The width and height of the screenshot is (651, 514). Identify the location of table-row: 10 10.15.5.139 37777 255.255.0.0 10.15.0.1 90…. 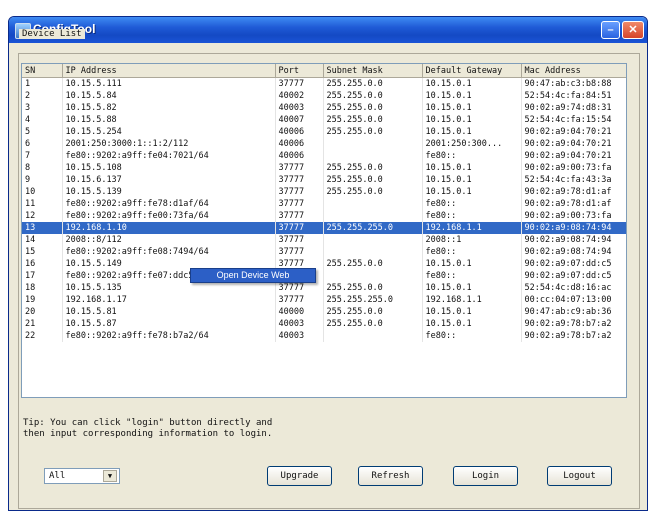
(324, 192).